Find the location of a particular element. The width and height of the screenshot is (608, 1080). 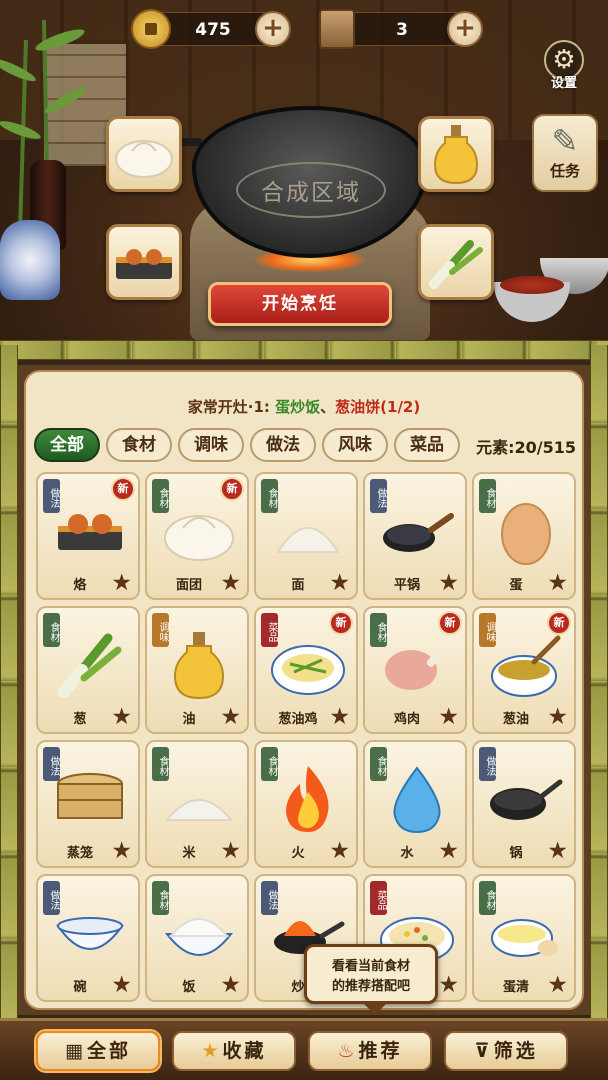

element-name: 火 is located at coordinates (298, 853).